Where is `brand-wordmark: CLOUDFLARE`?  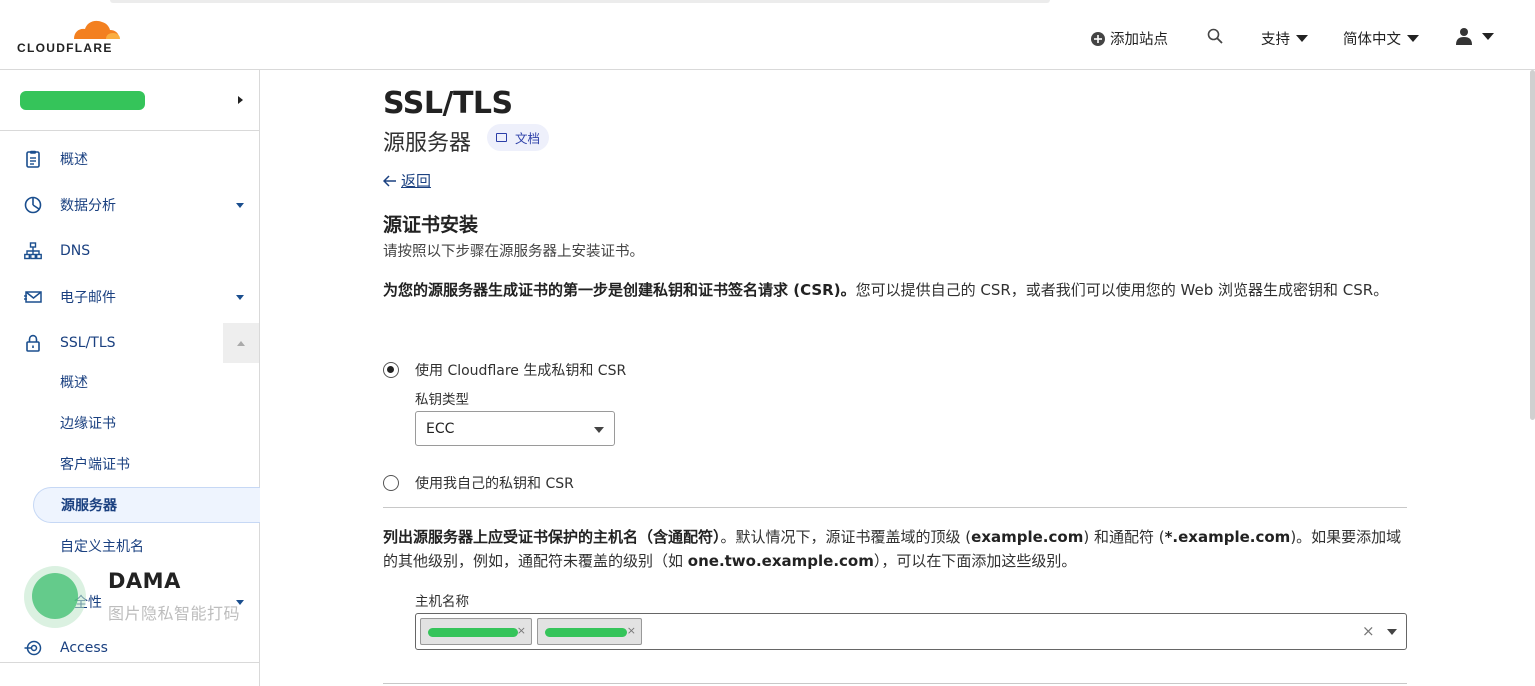
brand-wordmark: CLOUDFLARE is located at coordinates (65, 48).